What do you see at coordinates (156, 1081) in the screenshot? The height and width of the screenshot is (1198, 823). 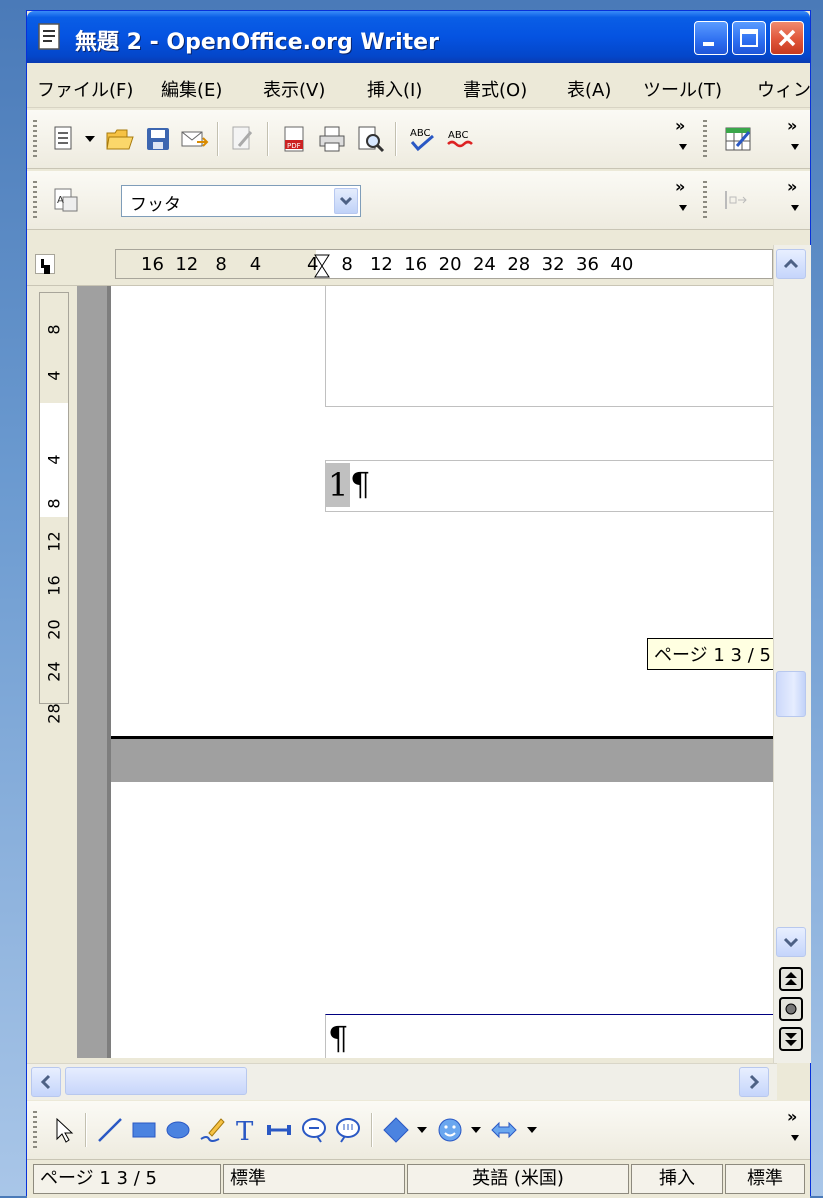 I see `horizontal-scroll-thumb` at bounding box center [156, 1081].